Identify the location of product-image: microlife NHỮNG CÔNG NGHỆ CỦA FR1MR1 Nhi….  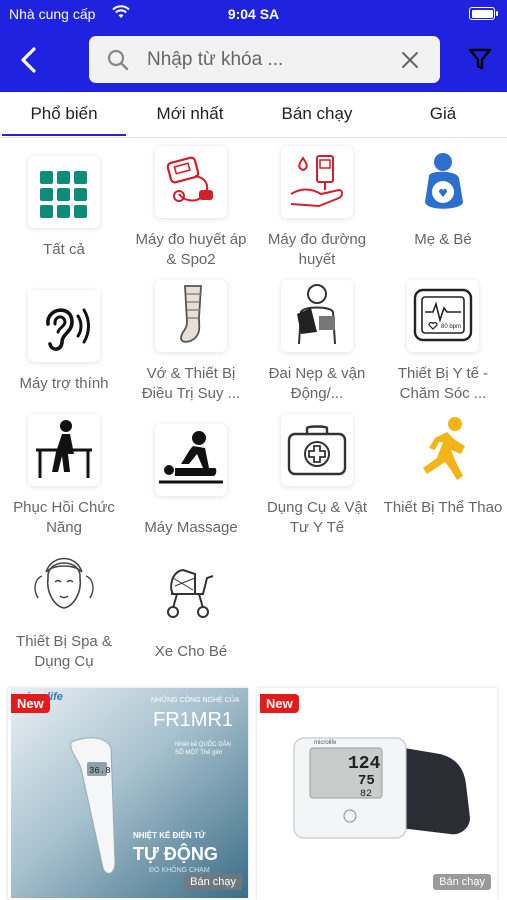
(129, 793).